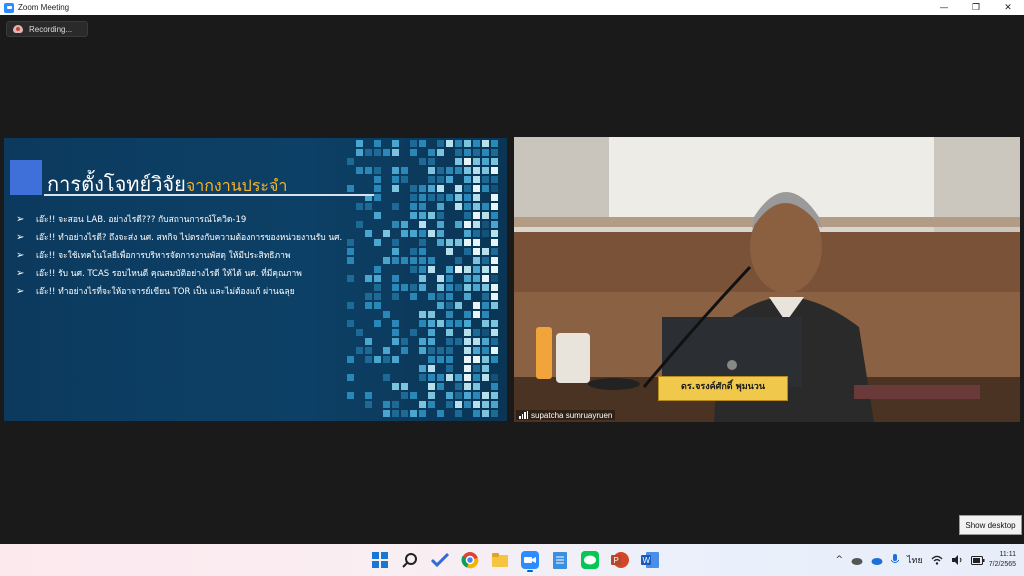  I want to click on line-icon, so click(590, 560).